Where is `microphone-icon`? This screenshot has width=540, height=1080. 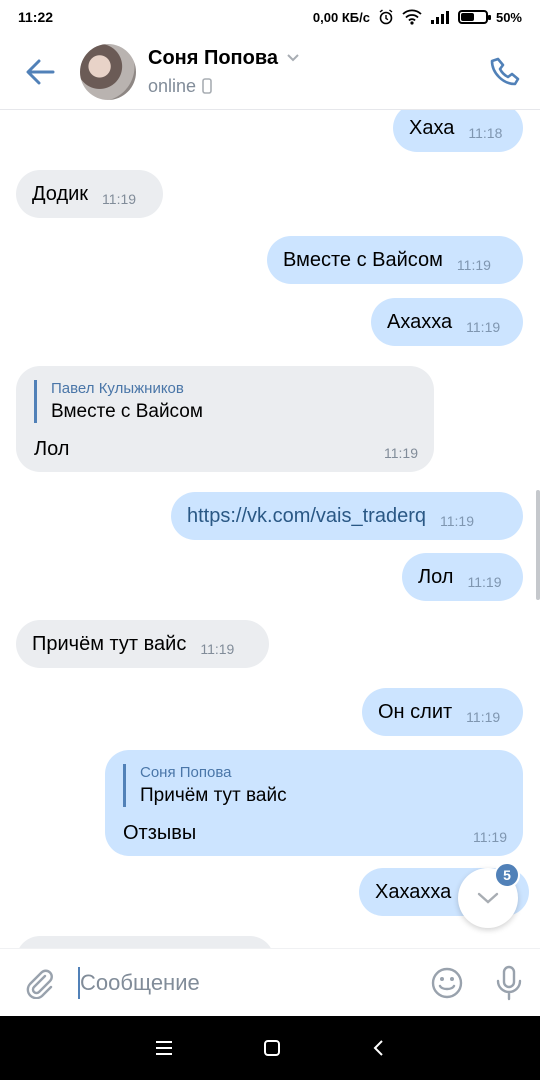
microphone-icon is located at coordinates (509, 982).